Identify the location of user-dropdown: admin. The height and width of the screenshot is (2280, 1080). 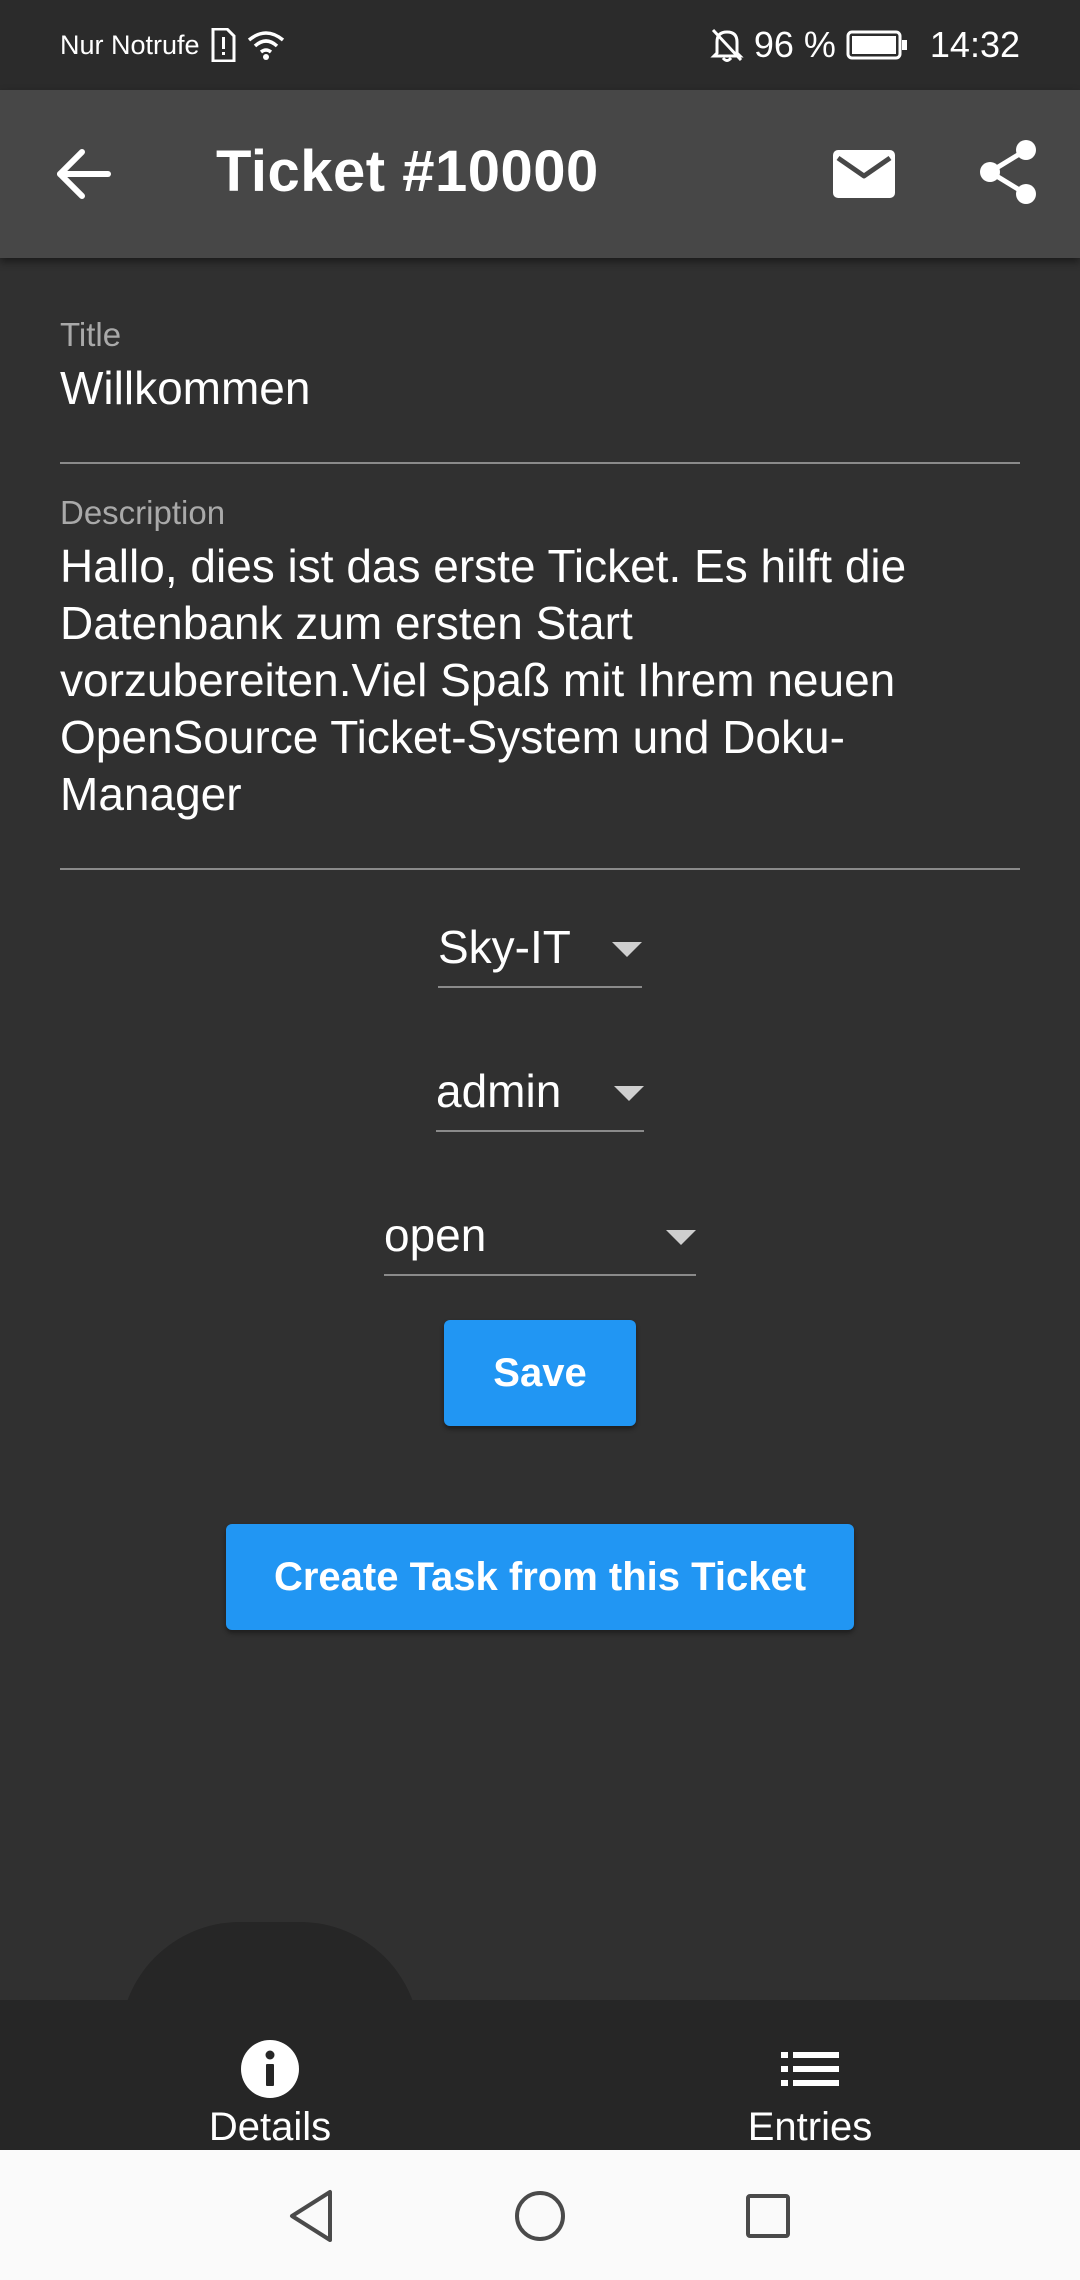
(540, 1092).